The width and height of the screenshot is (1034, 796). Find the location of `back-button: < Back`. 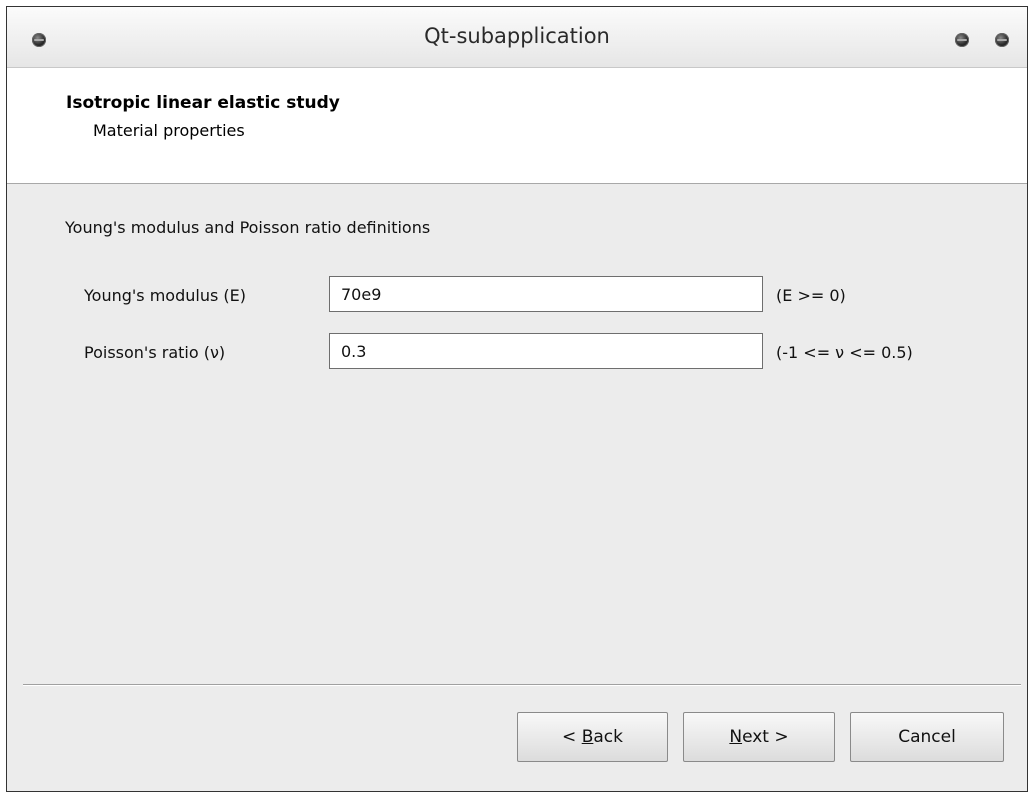

back-button: < Back is located at coordinates (592, 737).